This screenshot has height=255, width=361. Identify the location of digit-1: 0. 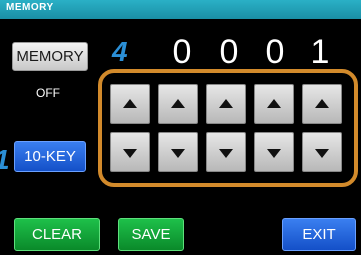
(182, 52).